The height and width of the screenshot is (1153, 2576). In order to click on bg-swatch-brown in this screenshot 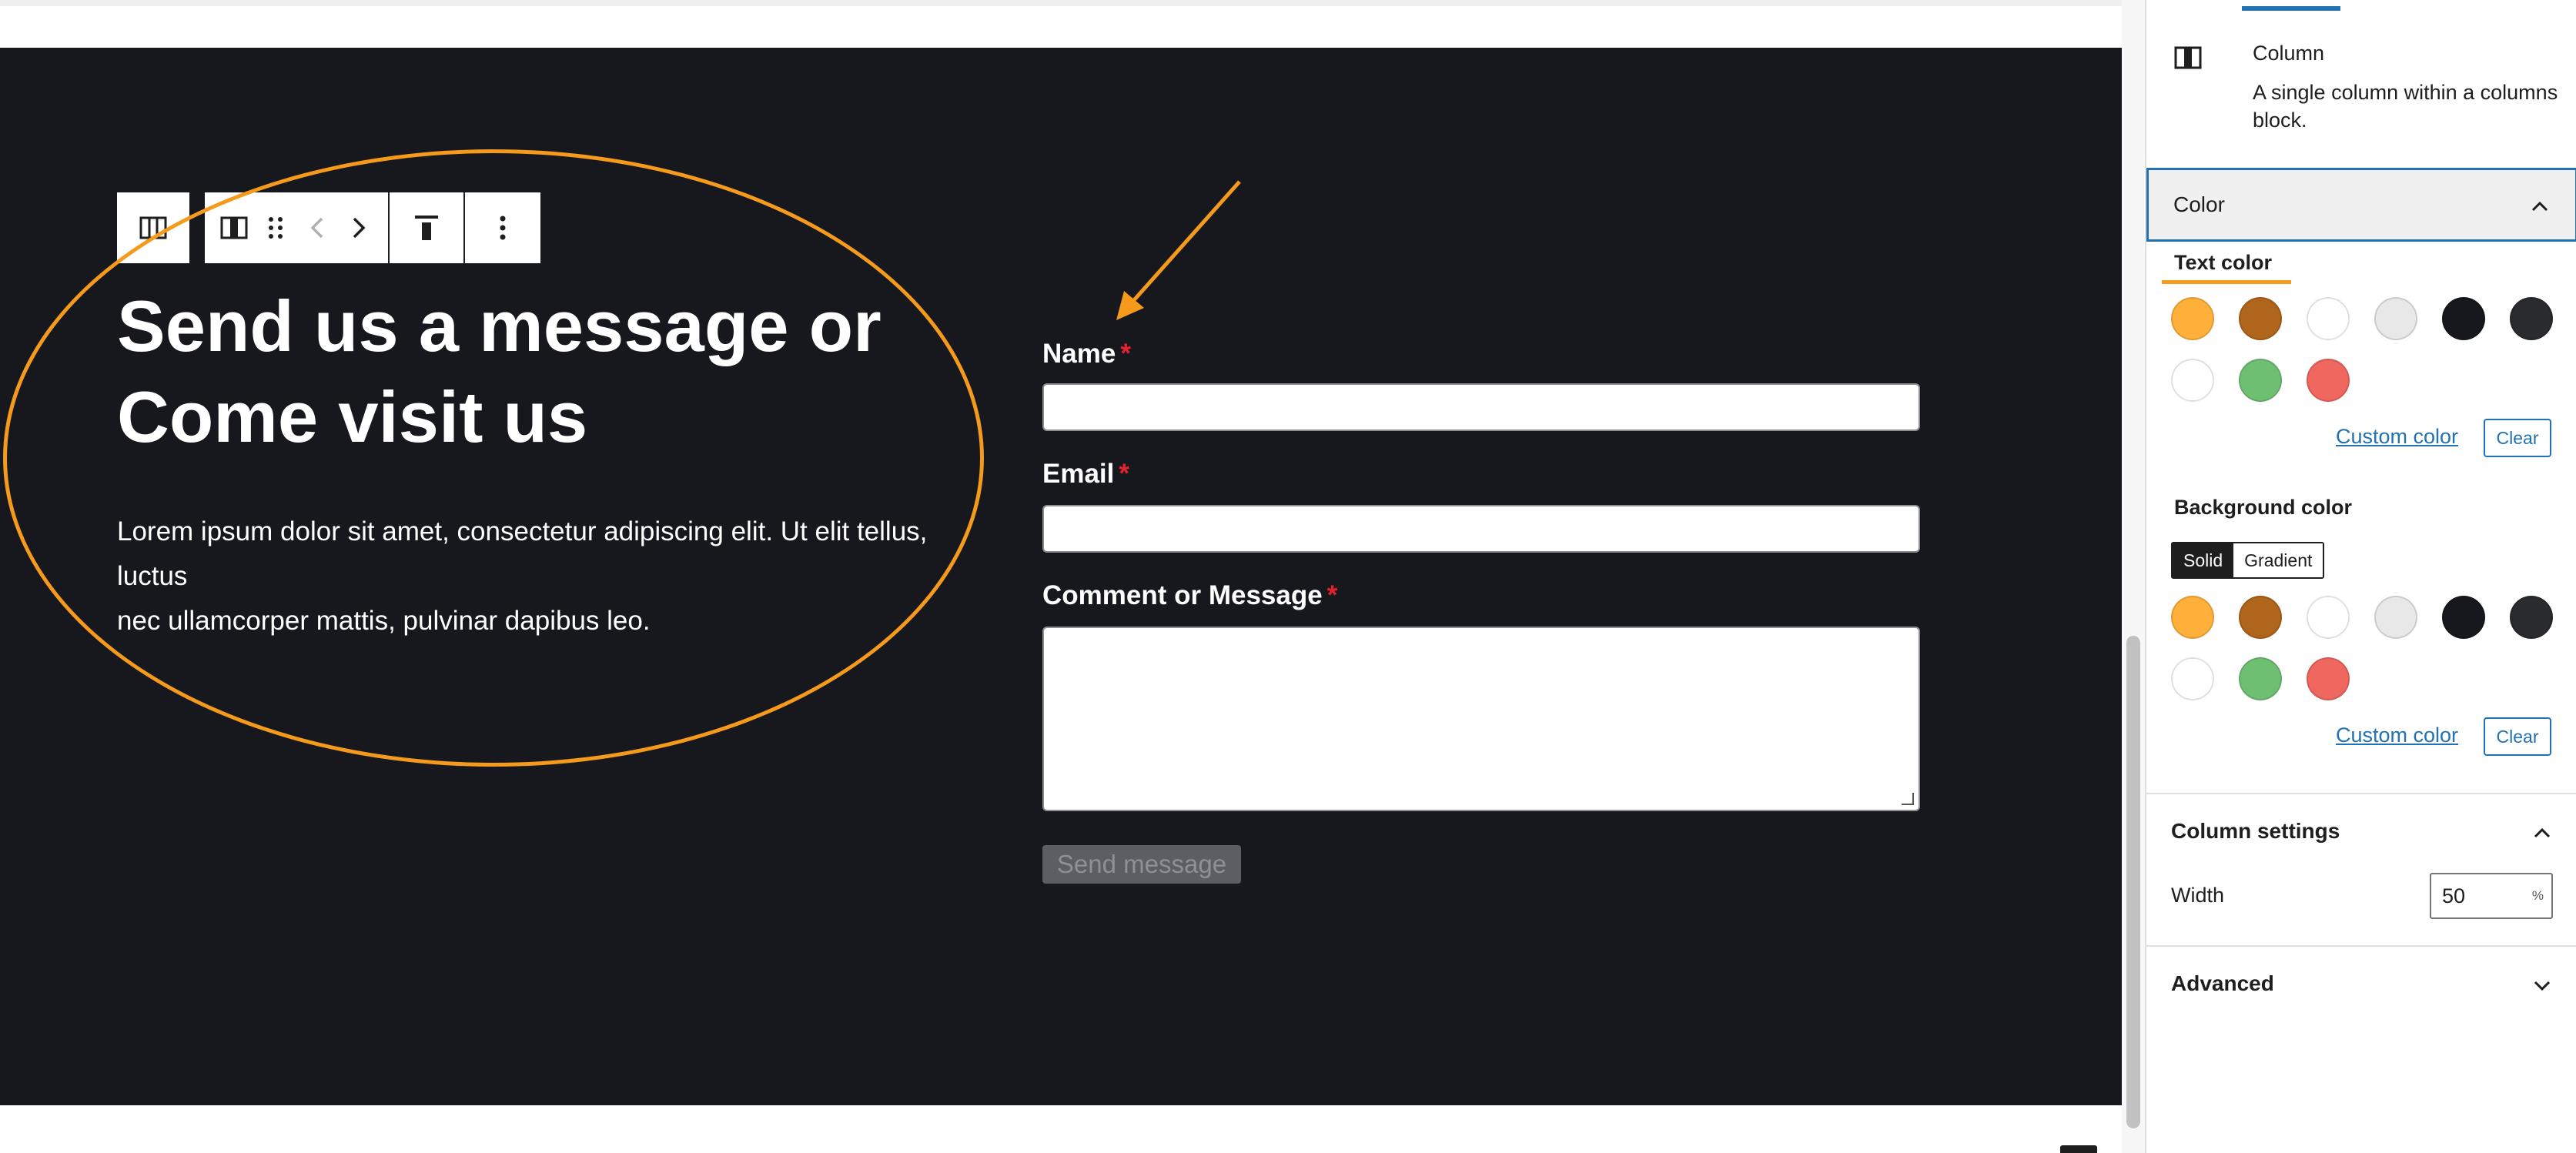, I will do `click(2261, 618)`.